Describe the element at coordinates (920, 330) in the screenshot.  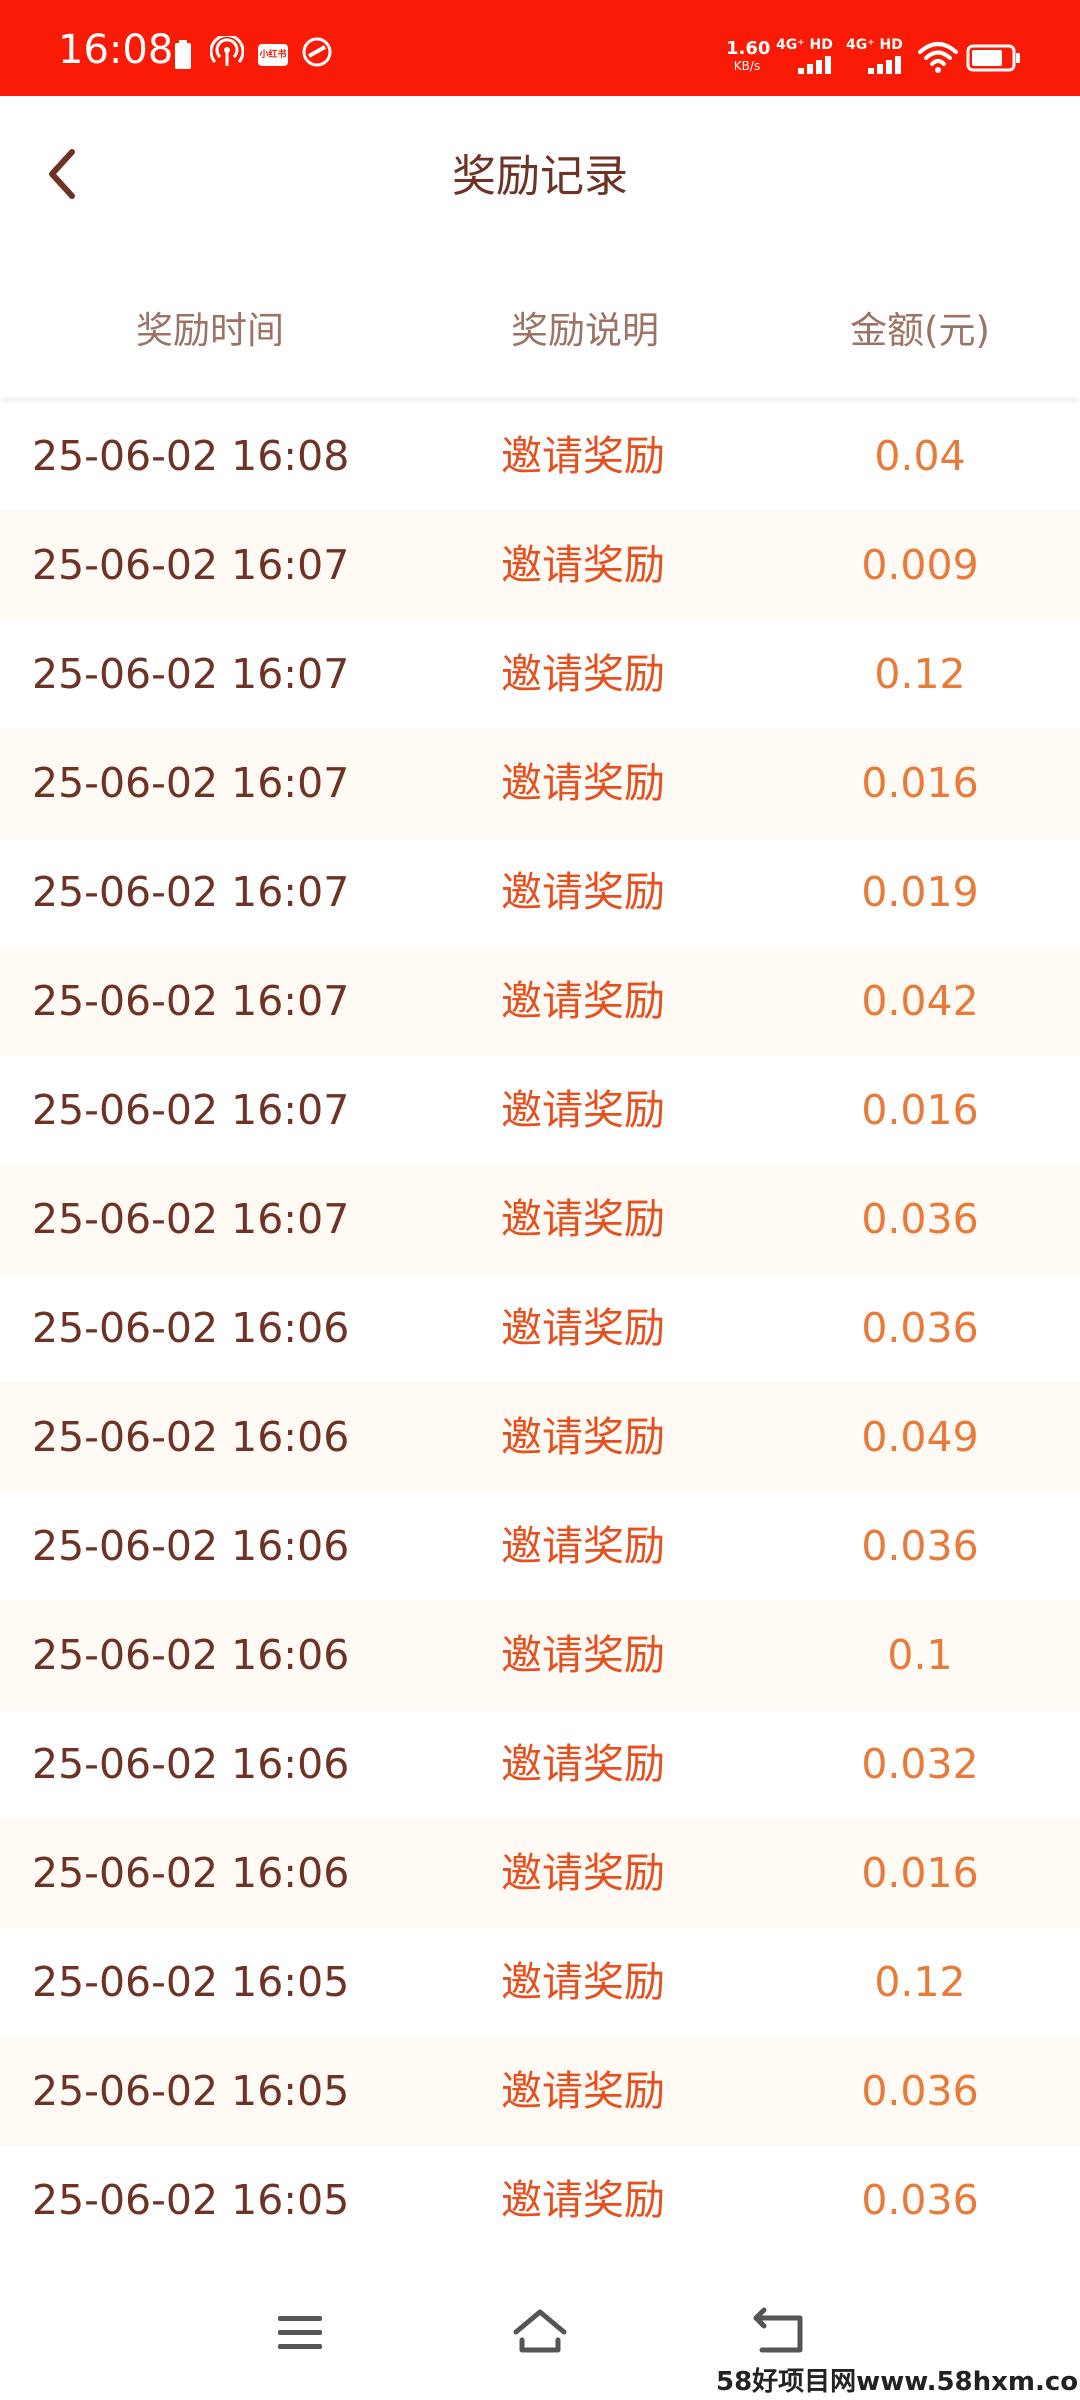
I see `column-header-amount: 金额(元)` at that location.